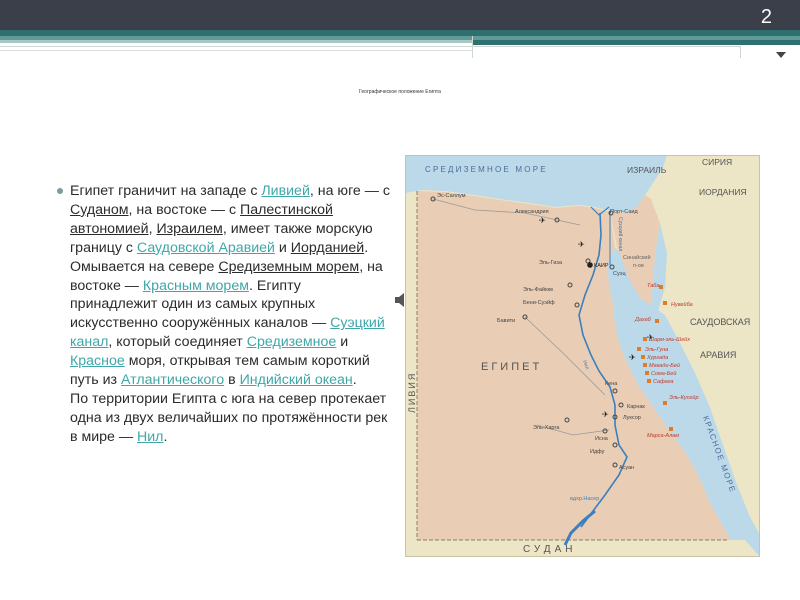 Image resolution: width=800 pixels, height=600 pixels. I want to click on resort-label: Сафага, so click(663, 382).